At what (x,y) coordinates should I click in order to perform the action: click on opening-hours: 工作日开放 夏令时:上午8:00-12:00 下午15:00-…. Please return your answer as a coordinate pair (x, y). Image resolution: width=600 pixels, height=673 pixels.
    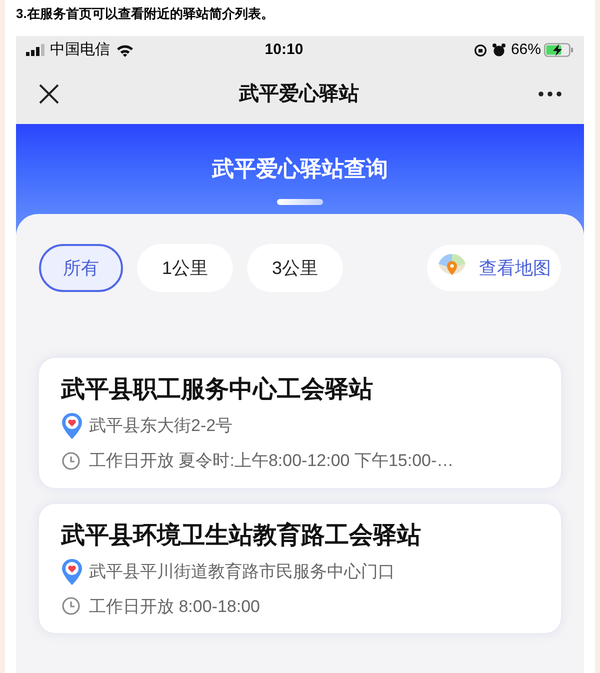
    Looking at the image, I should click on (271, 461).